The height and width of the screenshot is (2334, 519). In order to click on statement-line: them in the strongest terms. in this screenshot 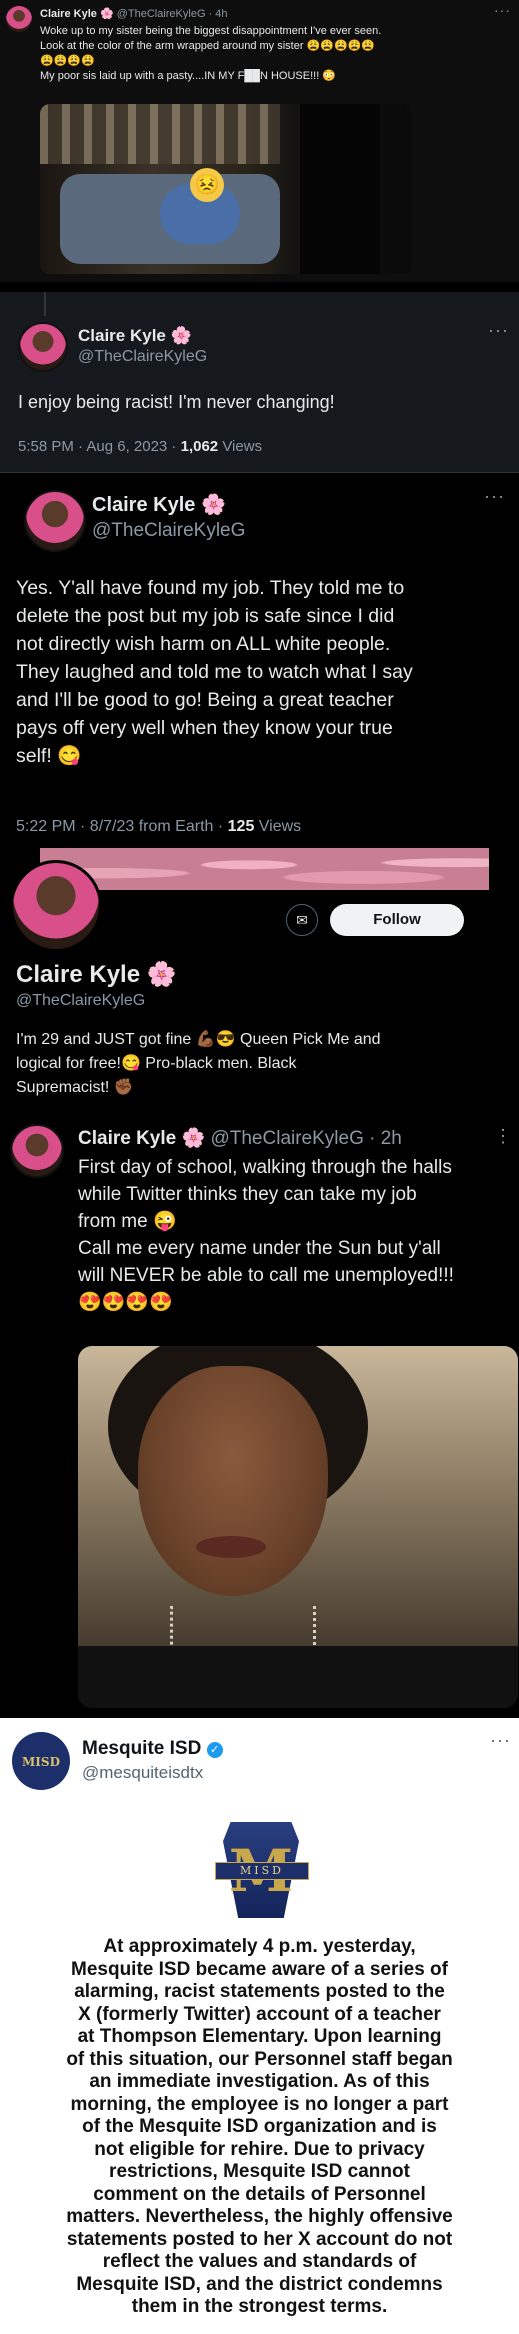, I will do `click(259, 2306)`.